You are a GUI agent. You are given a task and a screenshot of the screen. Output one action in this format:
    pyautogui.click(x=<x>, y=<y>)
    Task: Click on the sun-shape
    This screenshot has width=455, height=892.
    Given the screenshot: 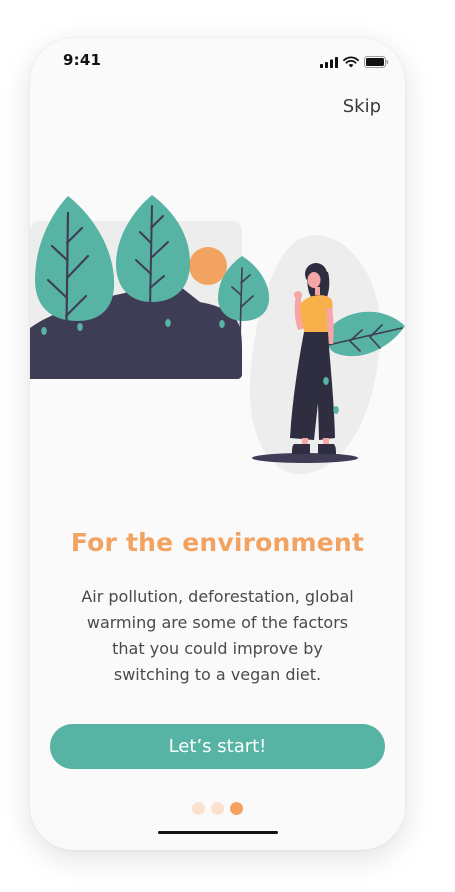 What is the action you would take?
    pyautogui.click(x=208, y=266)
    